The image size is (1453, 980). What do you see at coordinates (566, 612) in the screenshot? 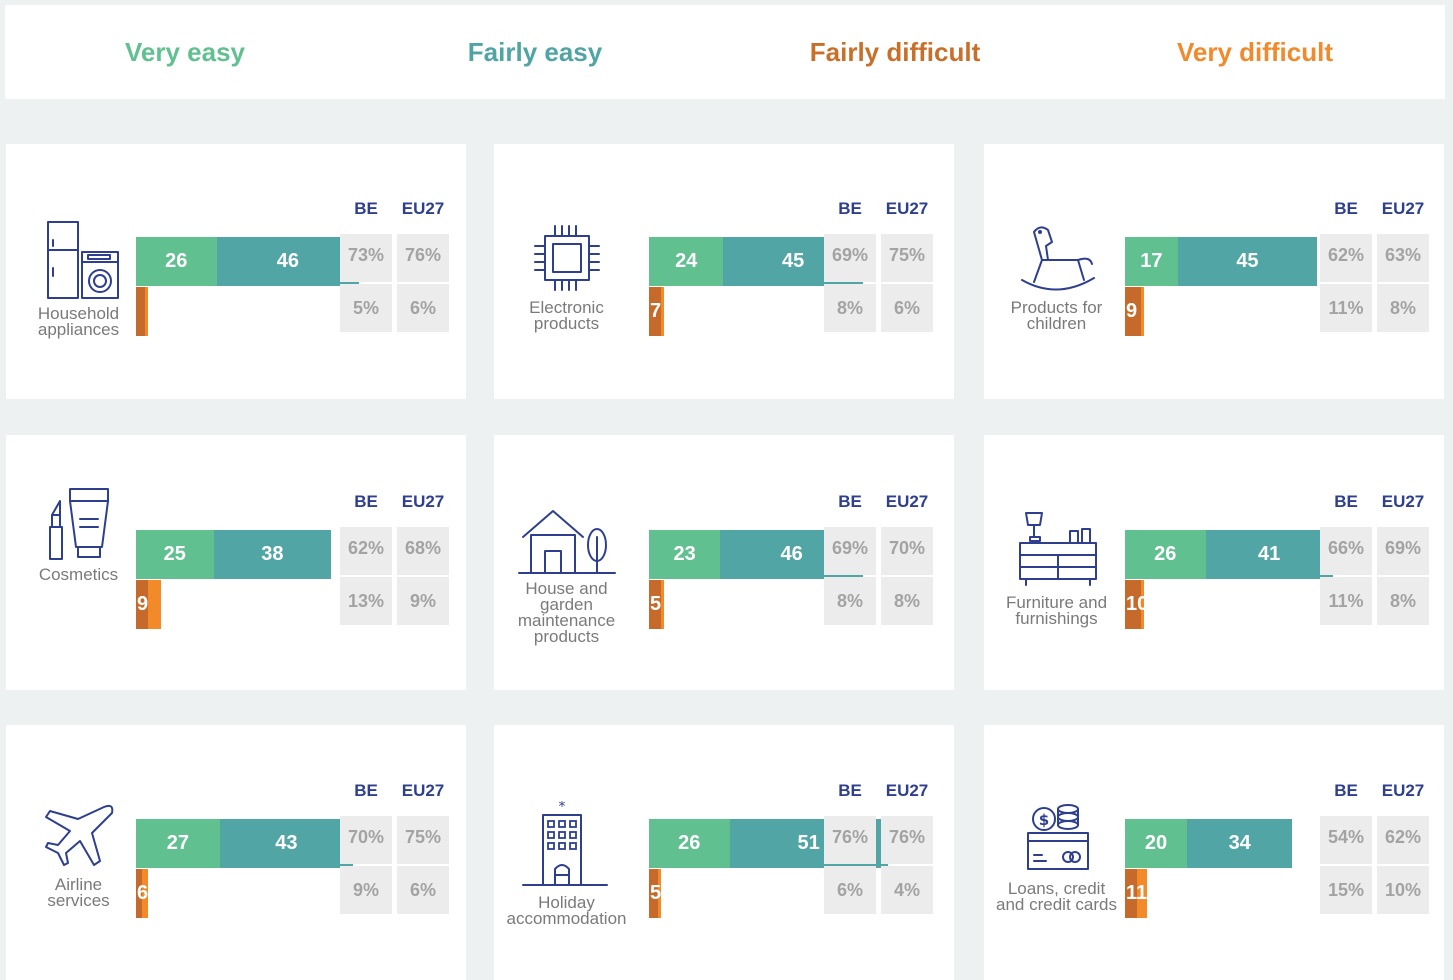
I see `category-label: House and garden maintenance products` at bounding box center [566, 612].